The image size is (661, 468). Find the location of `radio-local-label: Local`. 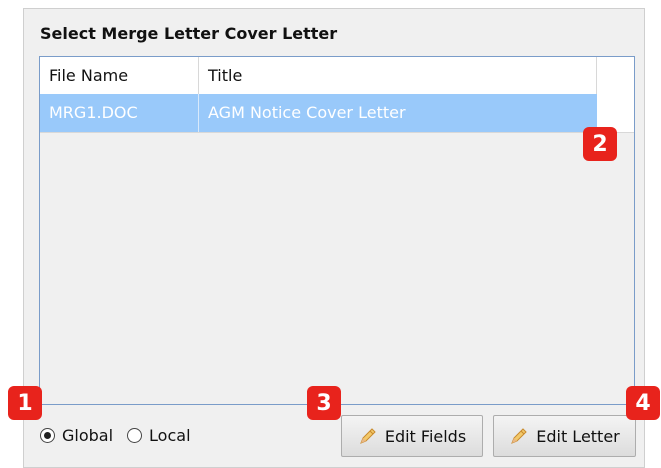

radio-local-label: Local is located at coordinates (170, 435).